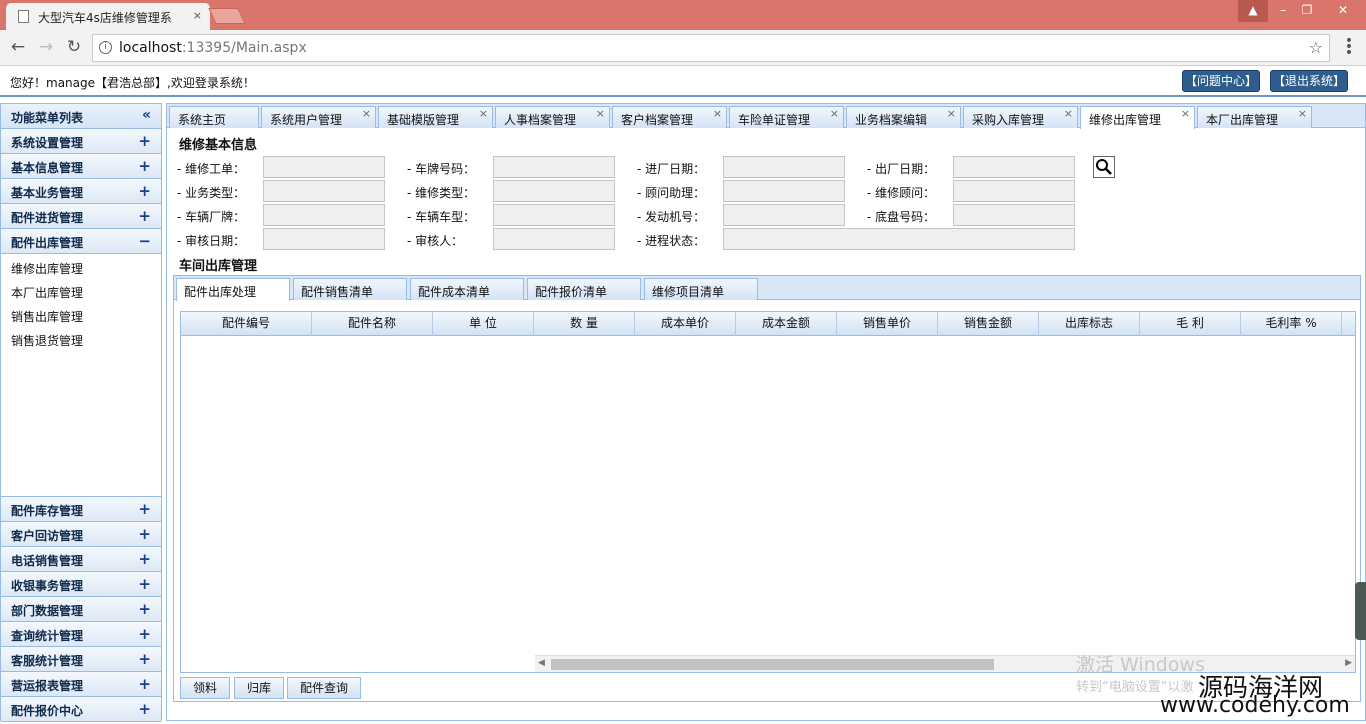  What do you see at coordinates (81, 191) in the screenshot?
I see `sidebar-section: 基本业务管理 +` at bounding box center [81, 191].